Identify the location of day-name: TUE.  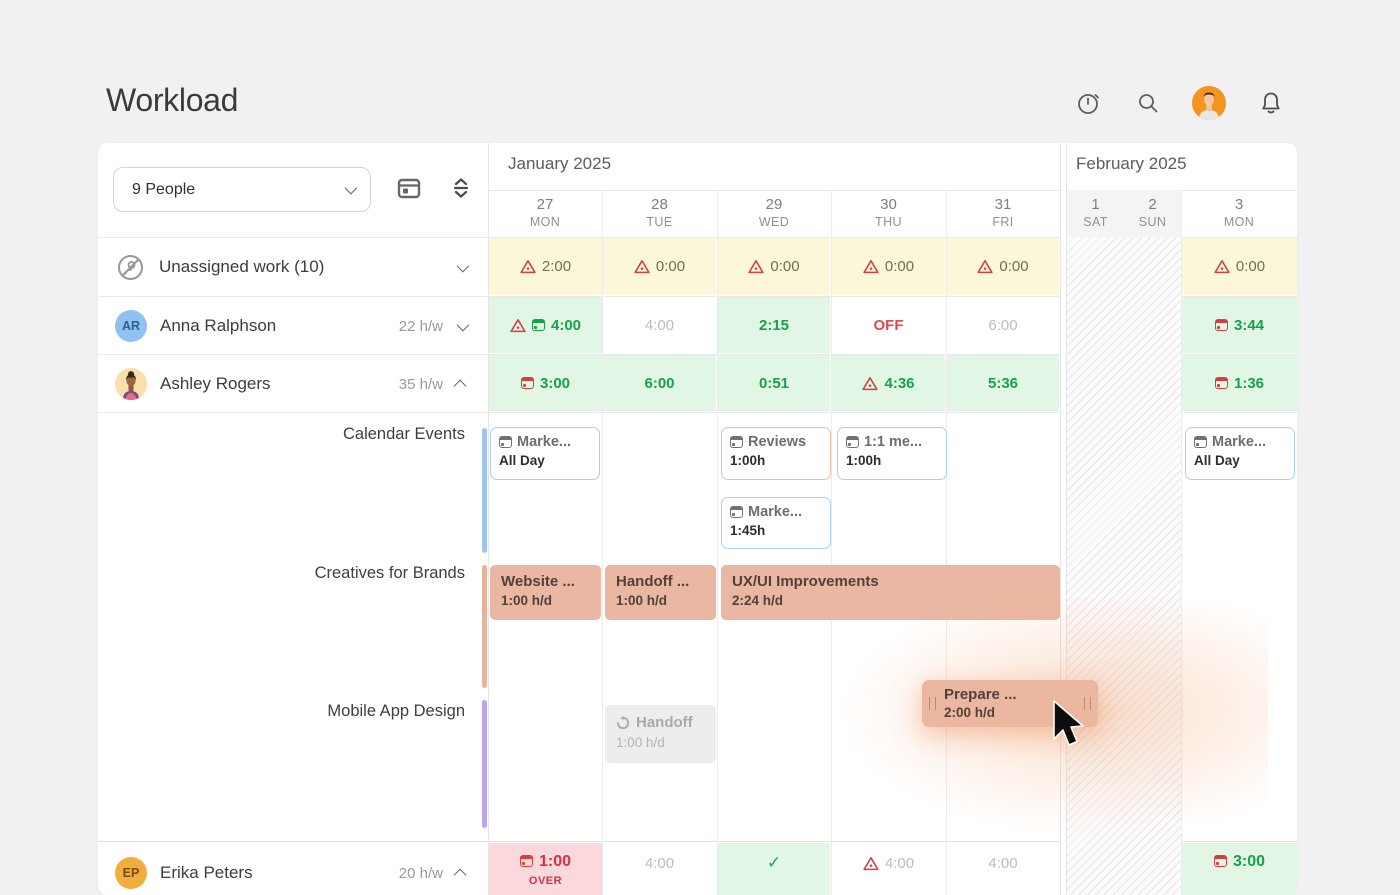
(659, 222).